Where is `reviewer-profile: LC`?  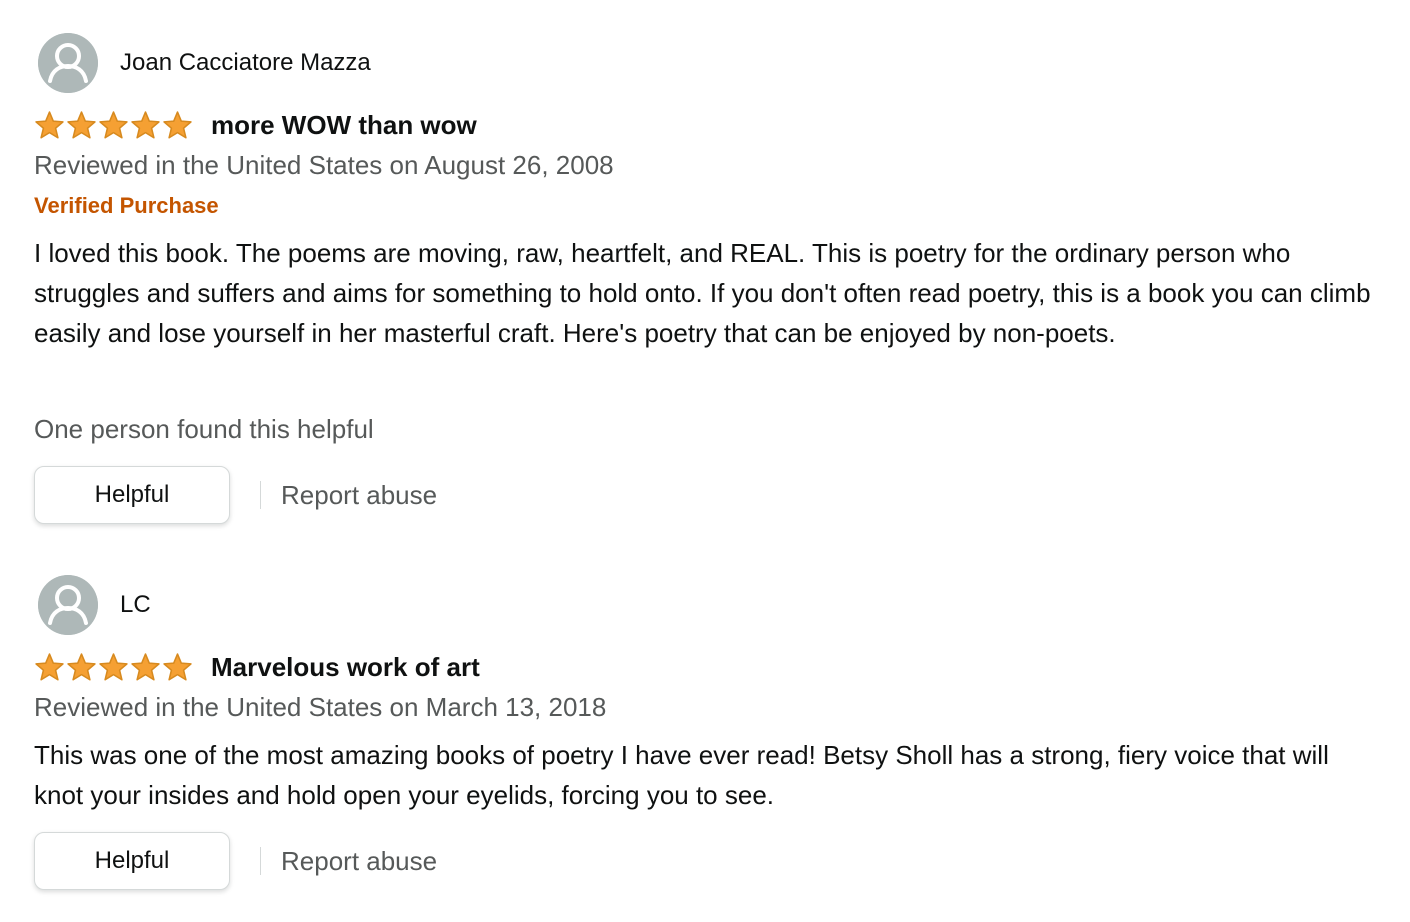
reviewer-profile: LC is located at coordinates (94, 605).